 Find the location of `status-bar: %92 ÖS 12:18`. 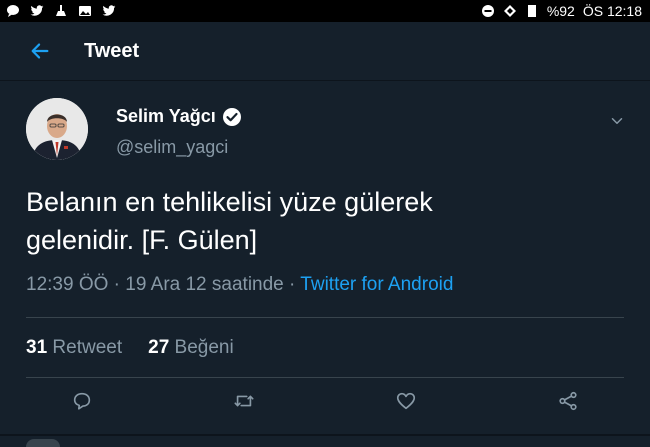

status-bar: %92 ÖS 12:18 is located at coordinates (325, 11).